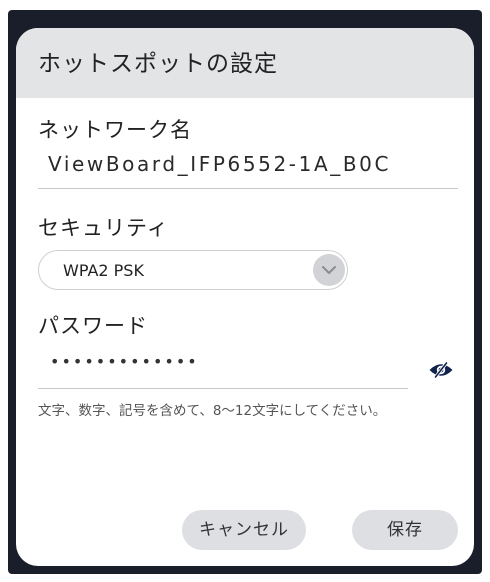 This screenshot has width=490, height=582. I want to click on dialog-header: ホットスポットの設定, so click(245, 63).